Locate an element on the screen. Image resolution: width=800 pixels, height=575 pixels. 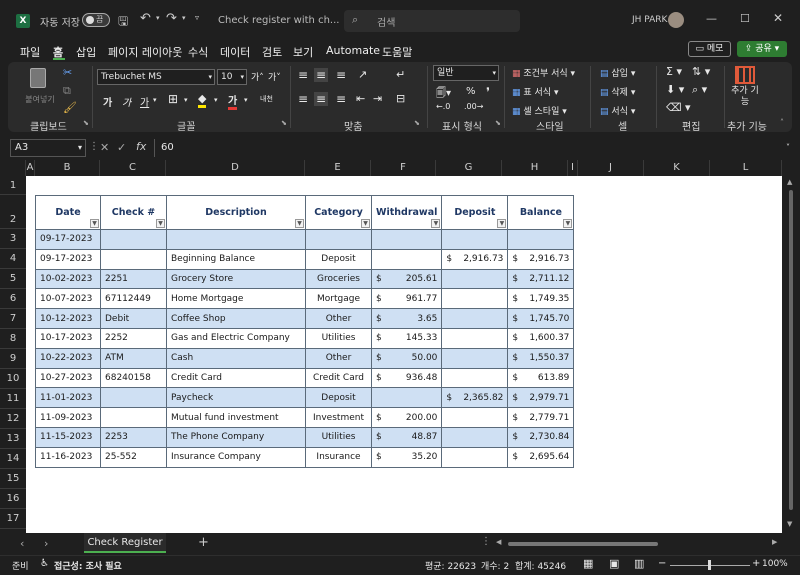
increase-decimal-icon: ←.0 is located at coordinates (443, 106).